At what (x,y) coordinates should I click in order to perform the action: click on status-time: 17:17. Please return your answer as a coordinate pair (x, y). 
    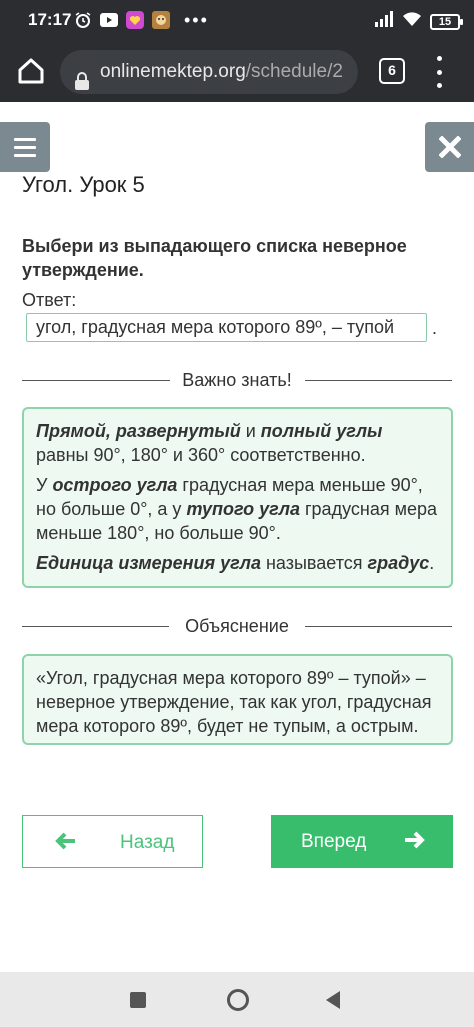
    Looking at the image, I should click on (50, 19).